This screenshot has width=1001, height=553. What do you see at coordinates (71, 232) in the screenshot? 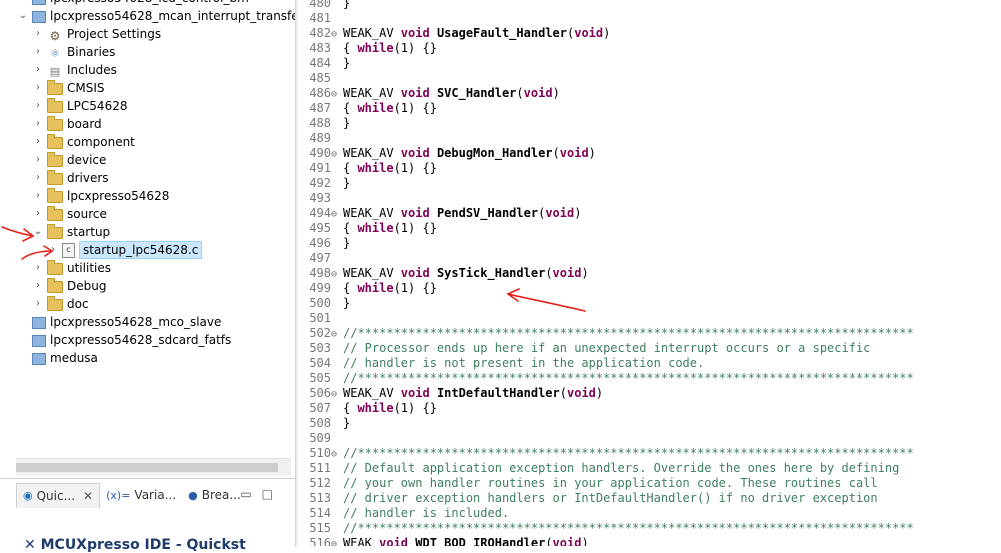
I see `tree-item: ⌄ startup` at bounding box center [71, 232].